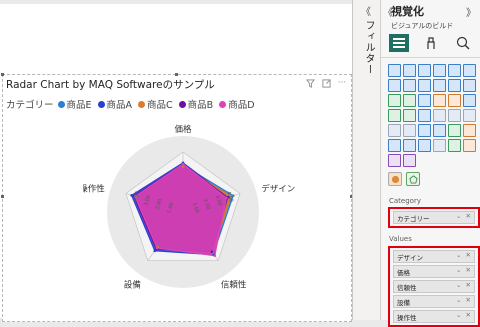 This screenshot has height=327, width=480. I want to click on line-column-icon, so click(439, 85).